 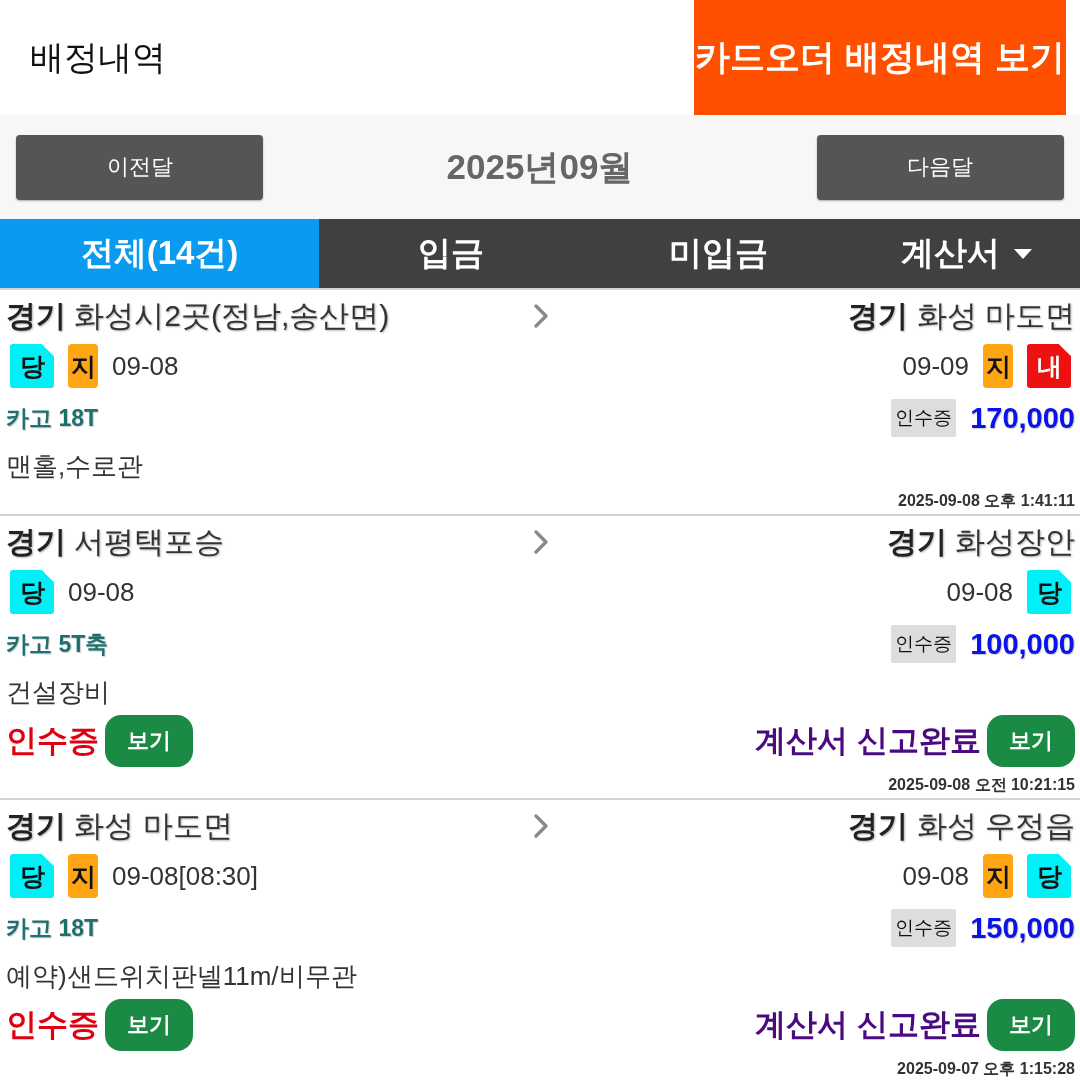 I want to click on fare-amount: 100,000, so click(x=1022, y=644).